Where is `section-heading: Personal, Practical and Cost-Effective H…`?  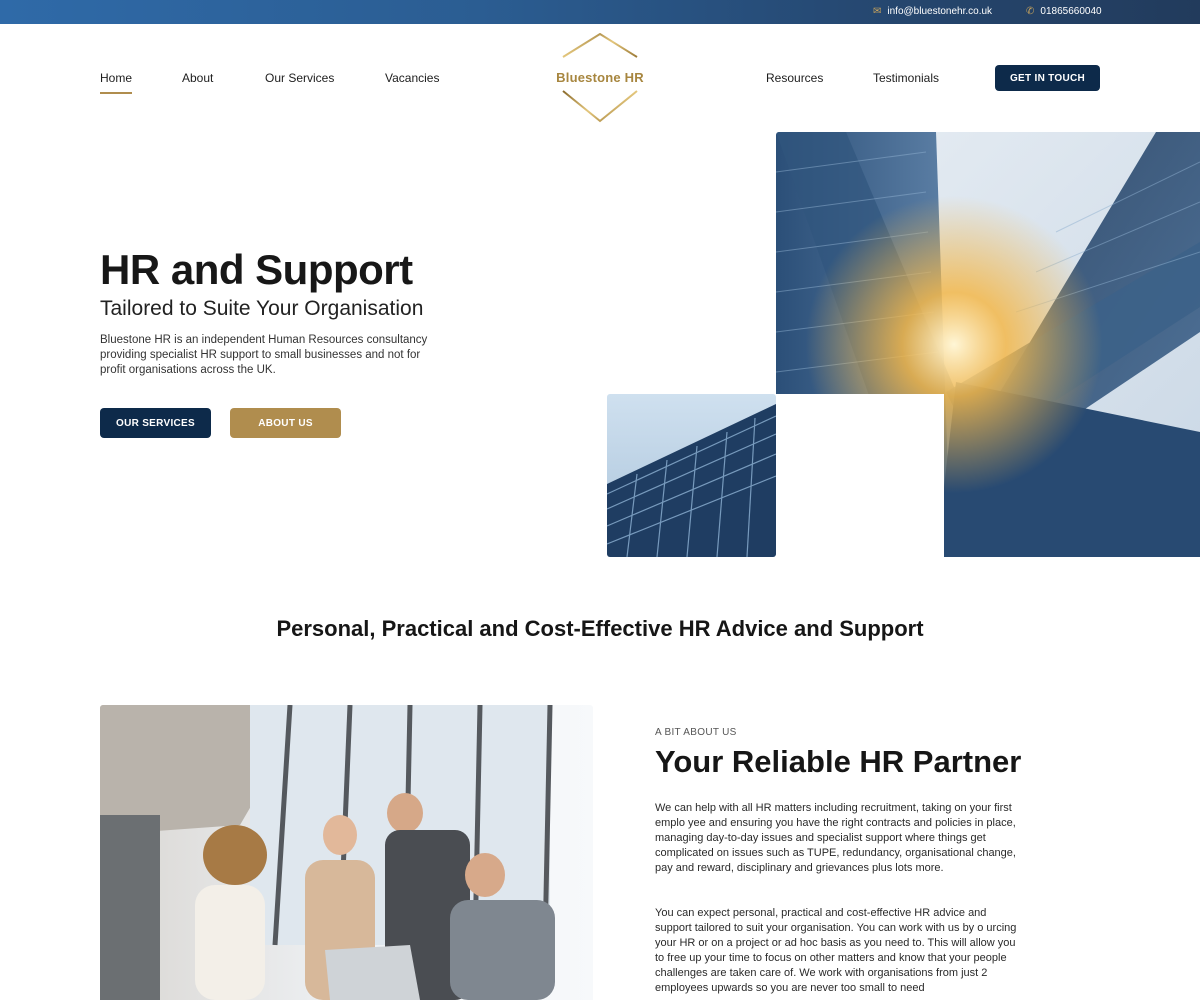 section-heading: Personal, Practical and Cost-Effective H… is located at coordinates (600, 628).